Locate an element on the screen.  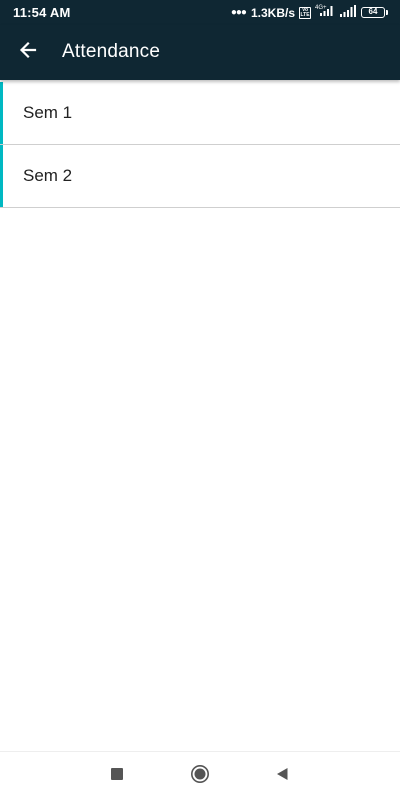
status-bar: 11:54 AM ●●● 1.3KB/s Vo LTE 4G+ 64 is located at coordinates (200, 12).